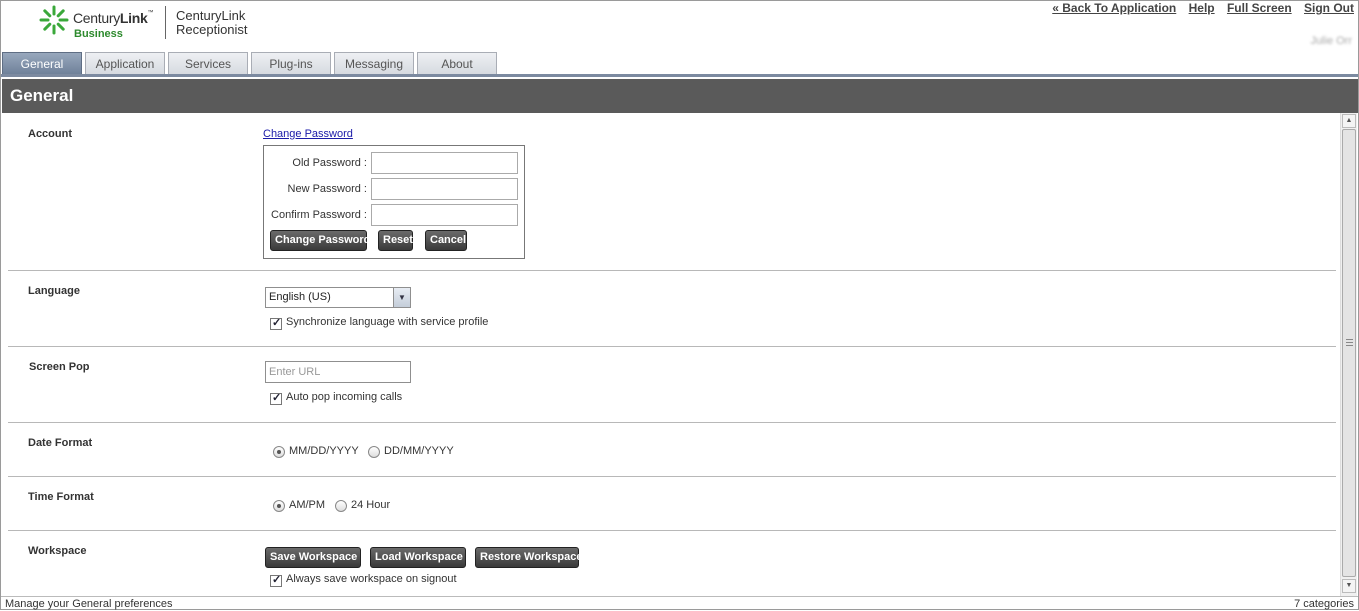 Image resolution: width=1359 pixels, height=611 pixels. Describe the element at coordinates (341, 506) in the screenshot. I see `time-24hour-radio` at that location.